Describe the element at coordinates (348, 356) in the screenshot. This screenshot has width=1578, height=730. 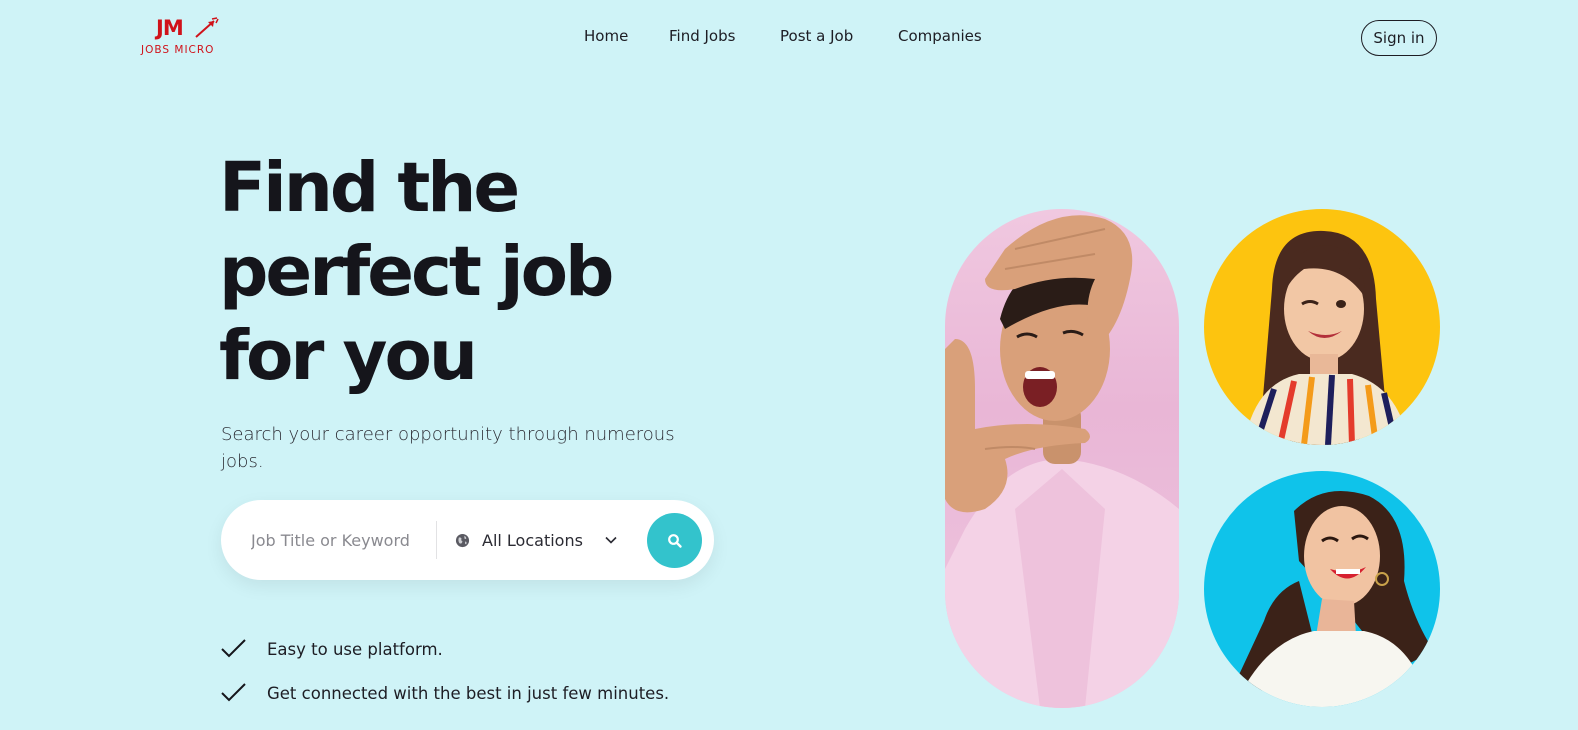
I see `hero-title-line: for you` at that location.